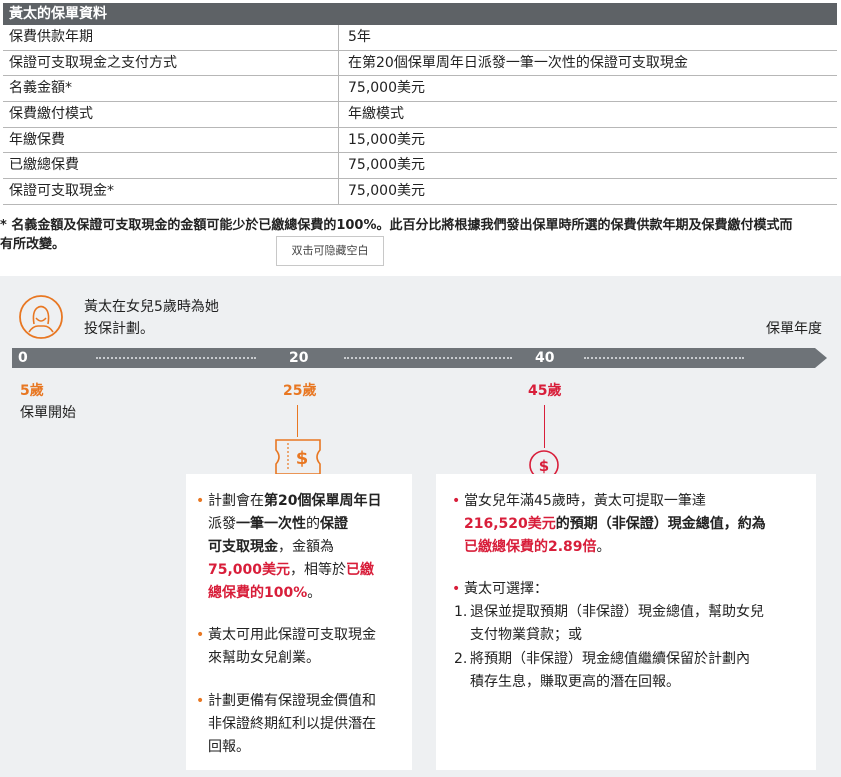 The width and height of the screenshot is (841, 777). What do you see at coordinates (229, 747) in the screenshot?
I see `text: 回報。` at bounding box center [229, 747].